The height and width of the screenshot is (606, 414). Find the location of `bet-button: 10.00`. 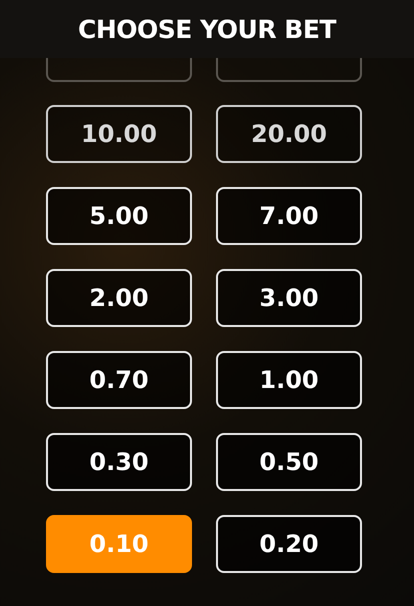

bet-button: 10.00 is located at coordinates (119, 134).